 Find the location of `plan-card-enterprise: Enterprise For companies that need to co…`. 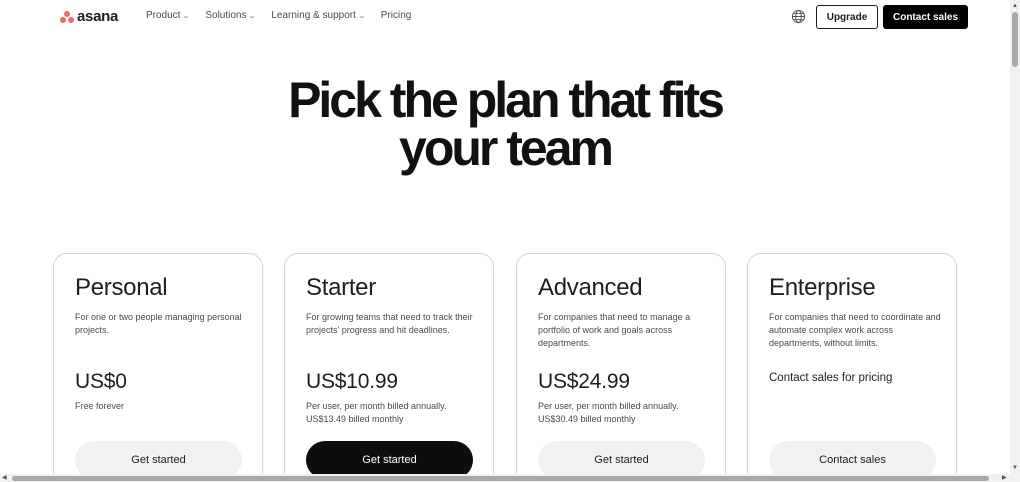

plan-card-enterprise: Enterprise For companies that need to co… is located at coordinates (852, 367).